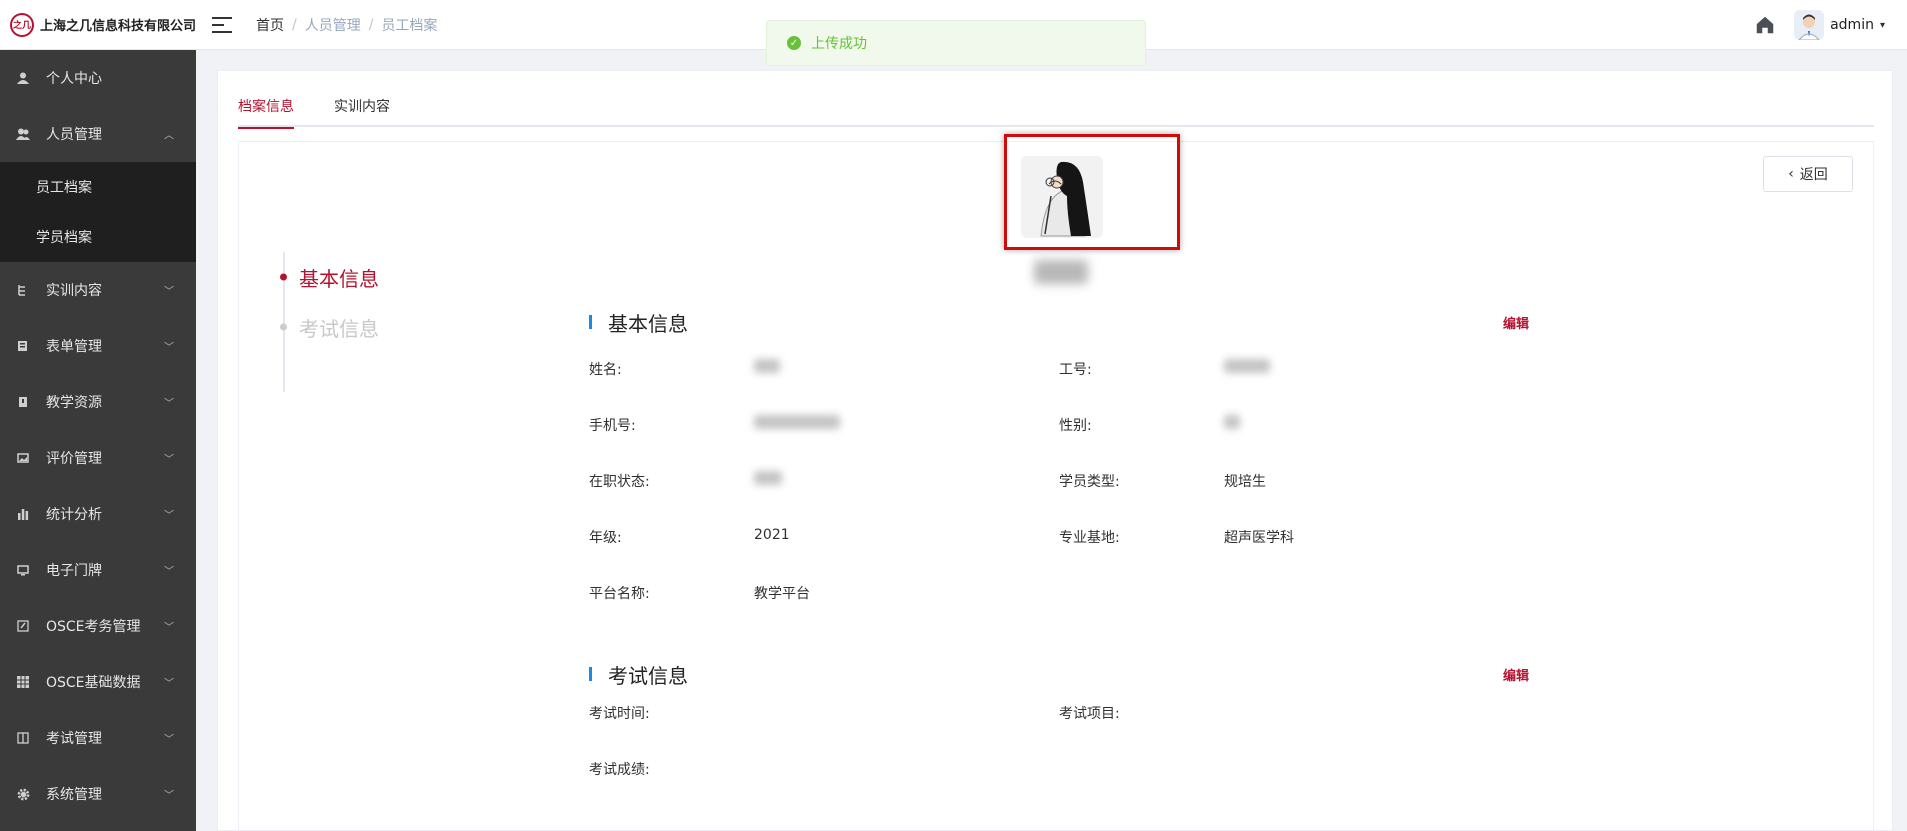  I want to click on book-icon, so click(23, 402).